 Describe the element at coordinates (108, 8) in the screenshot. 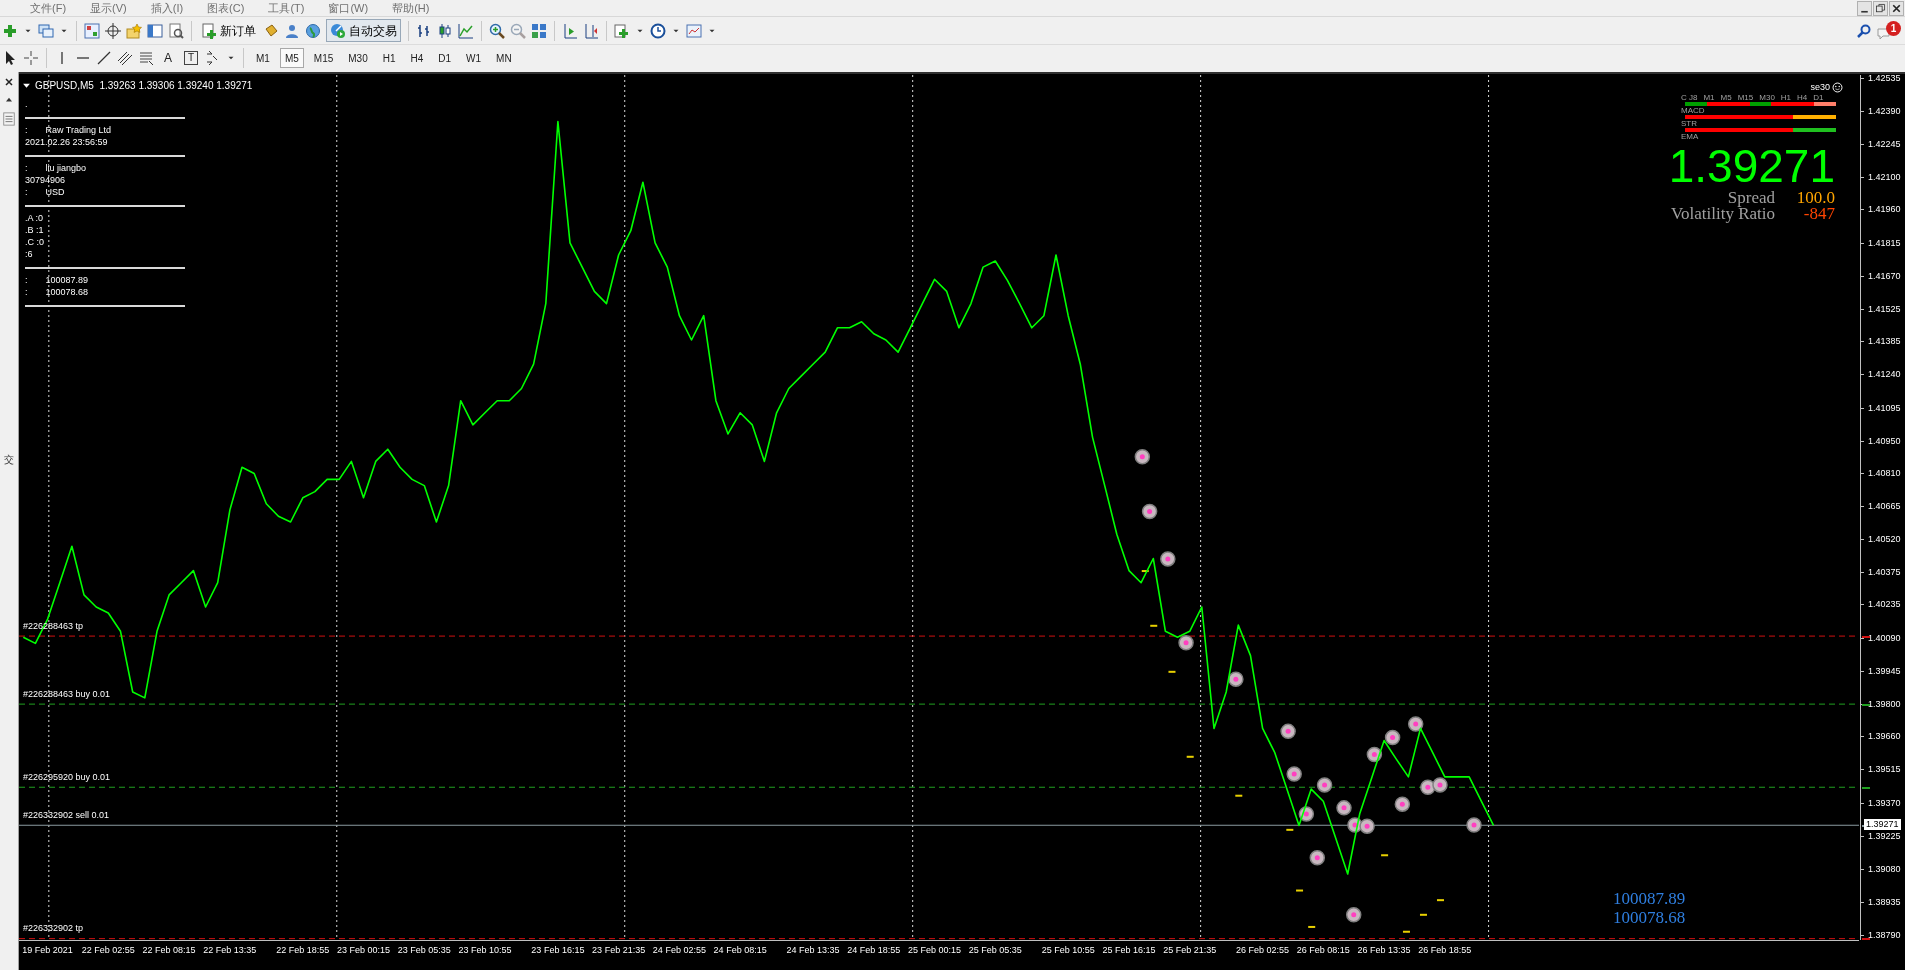

I see `menu-item: 显示(V)` at that location.